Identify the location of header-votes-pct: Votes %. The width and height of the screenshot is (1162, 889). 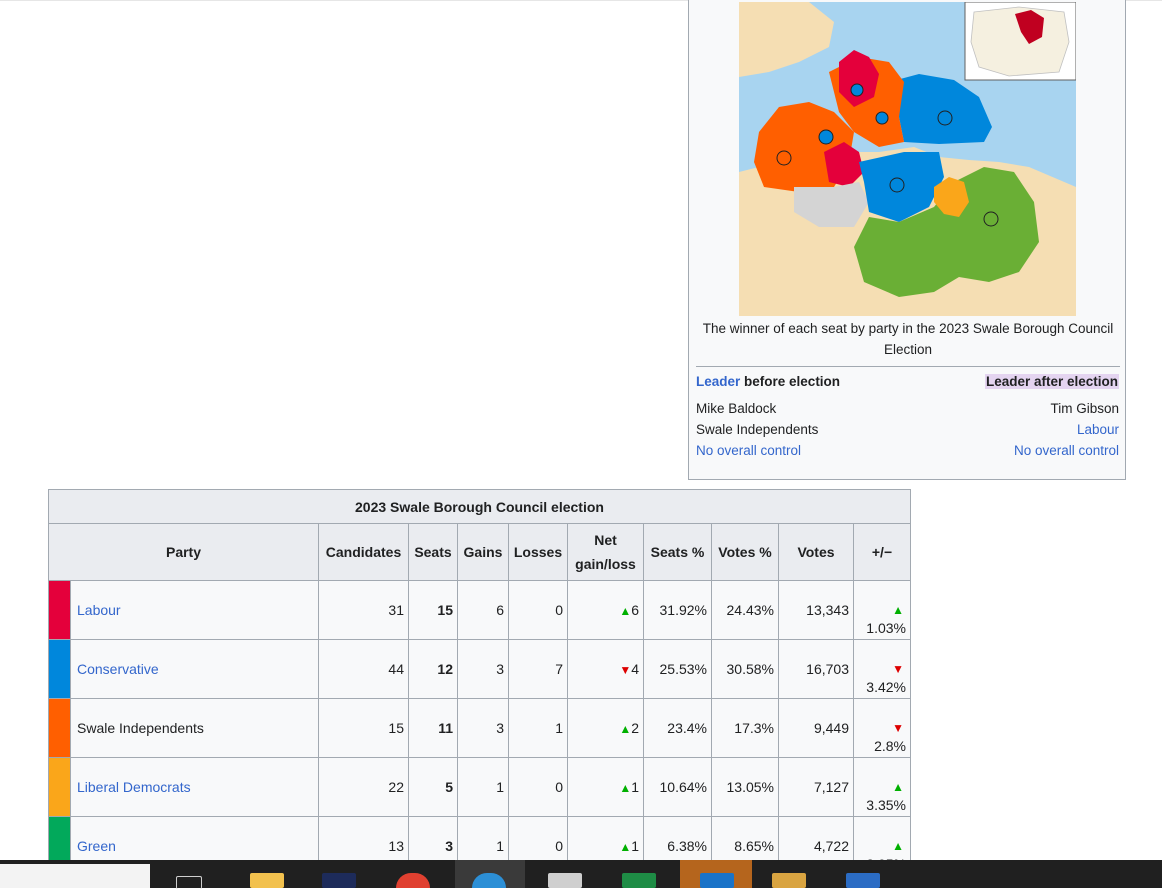
(745, 552).